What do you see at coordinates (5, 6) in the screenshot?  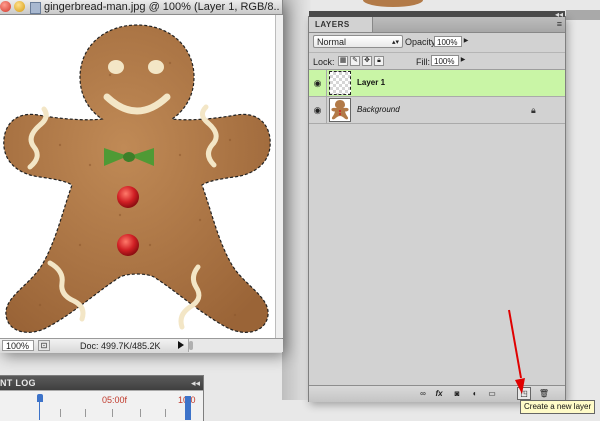 I see `close-window-icon` at bounding box center [5, 6].